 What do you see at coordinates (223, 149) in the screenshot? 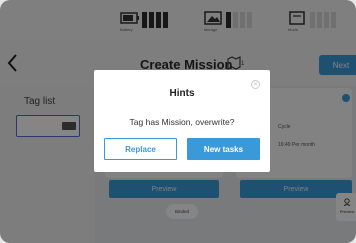
I see `new-tasks-button: New tasks` at bounding box center [223, 149].